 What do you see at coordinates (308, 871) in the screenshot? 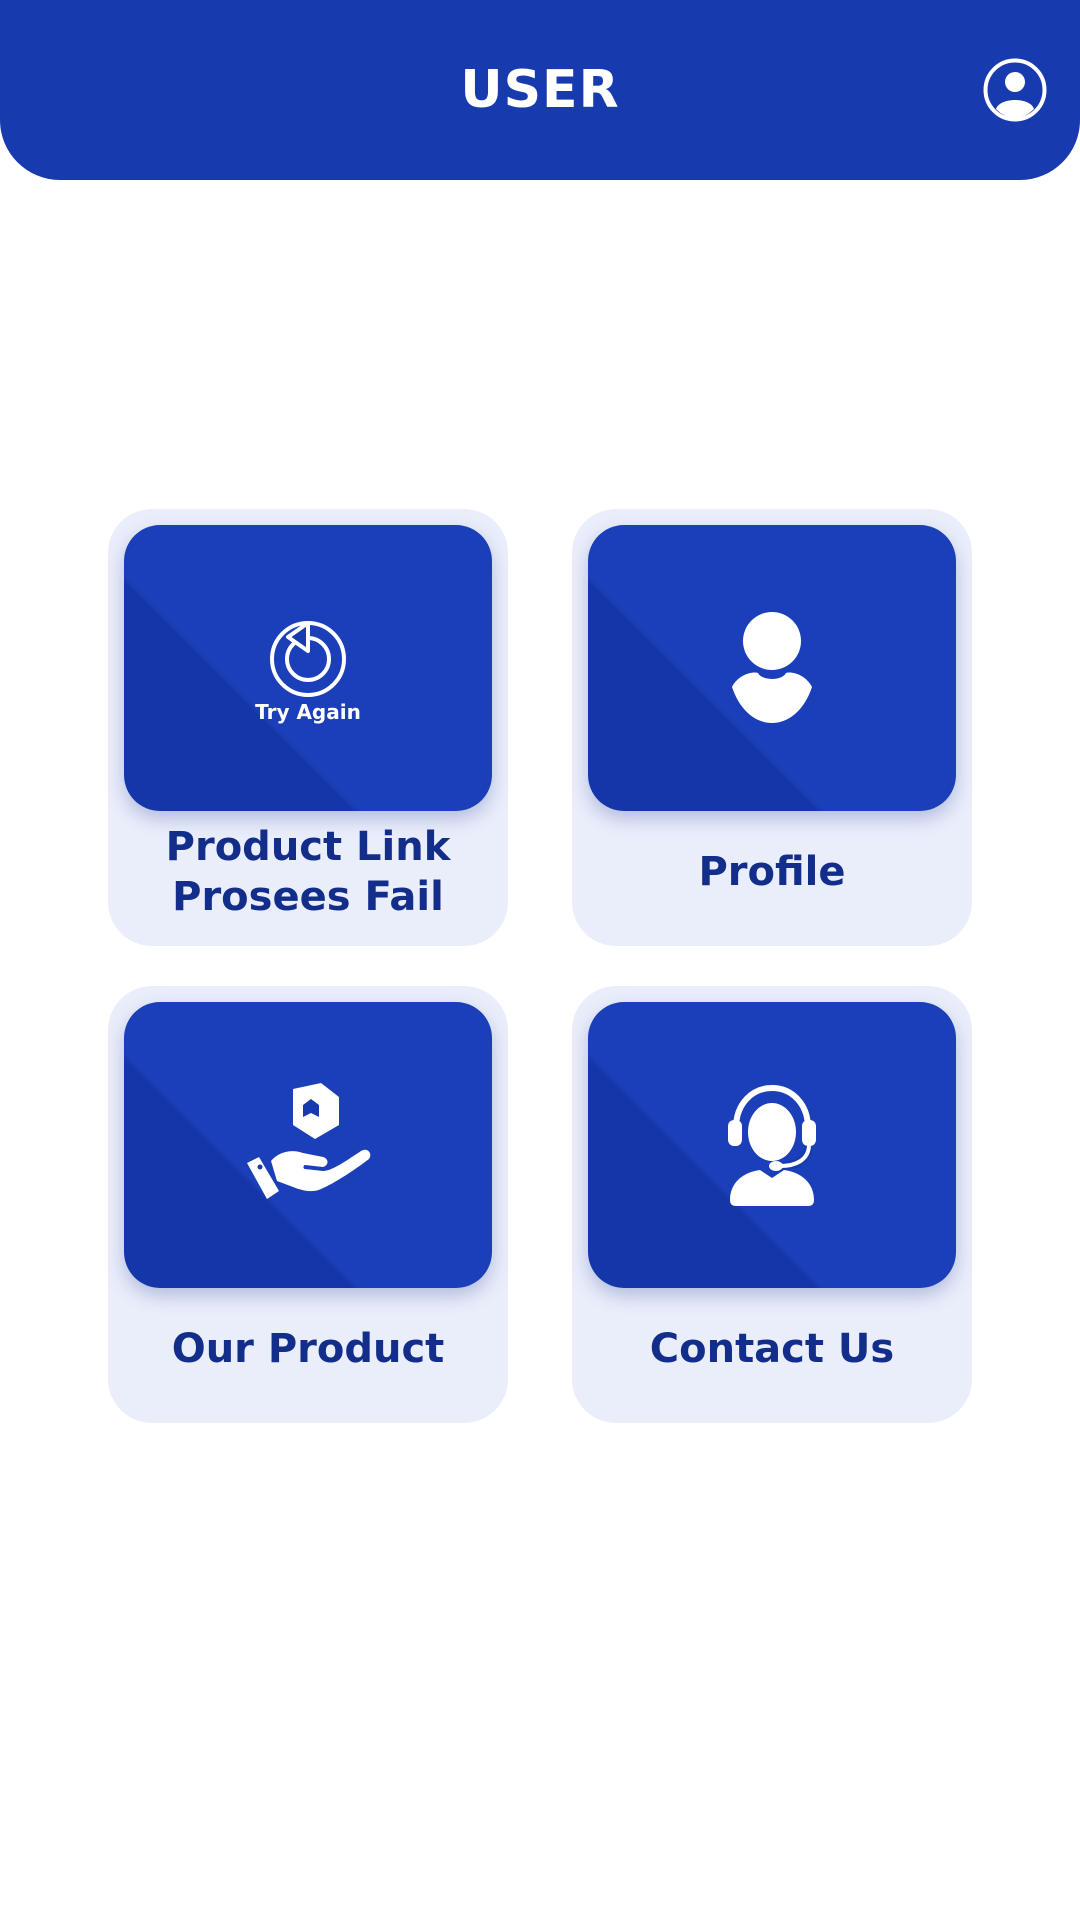
I see `card-label: Product Link Prosees Fail` at bounding box center [308, 871].